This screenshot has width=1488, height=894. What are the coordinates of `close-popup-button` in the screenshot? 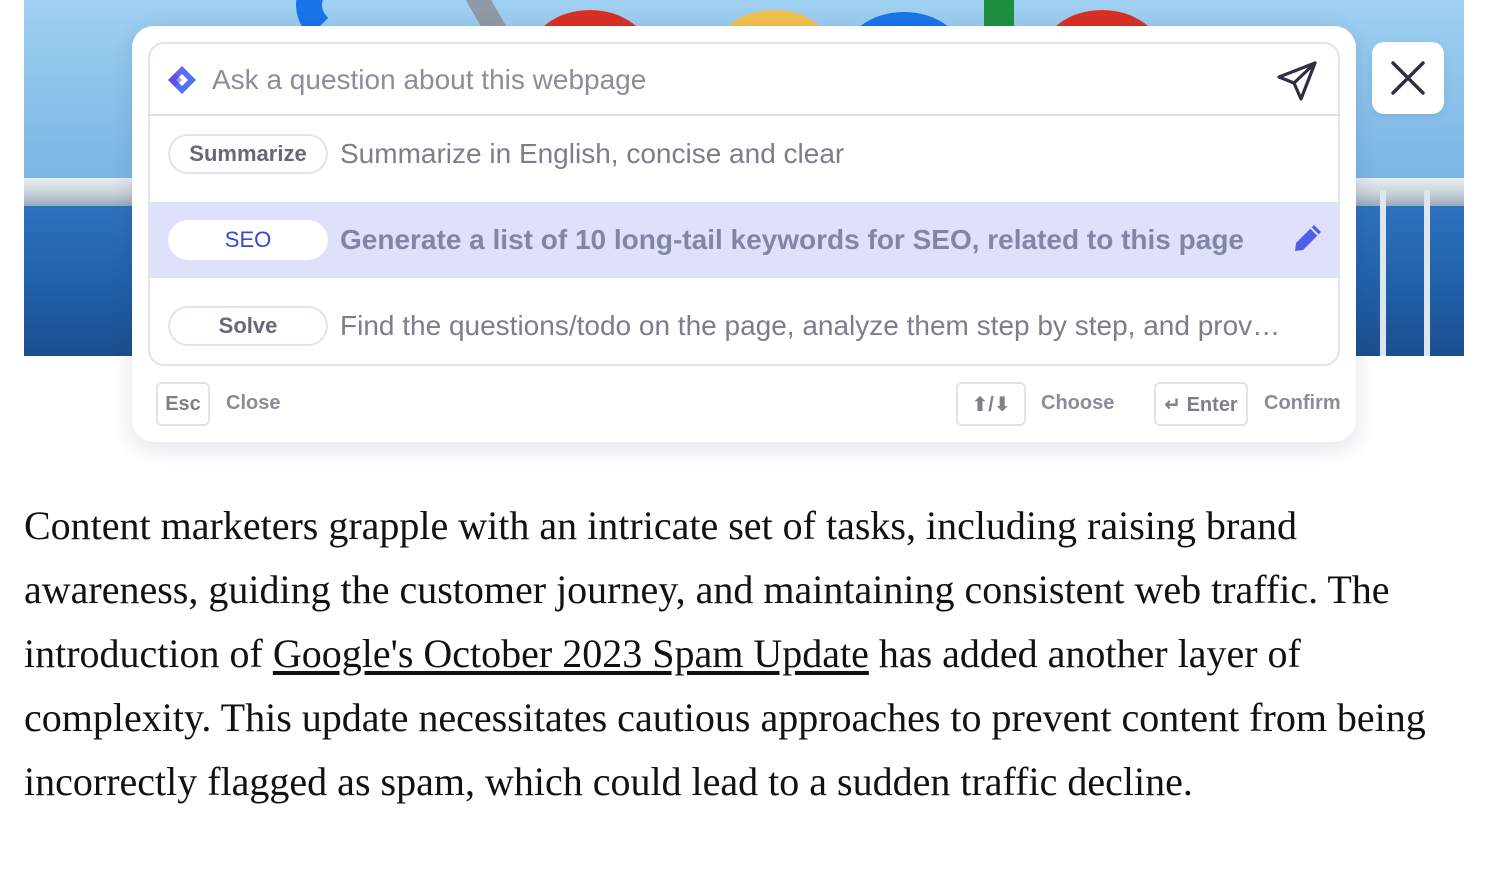 It's located at (1408, 78).